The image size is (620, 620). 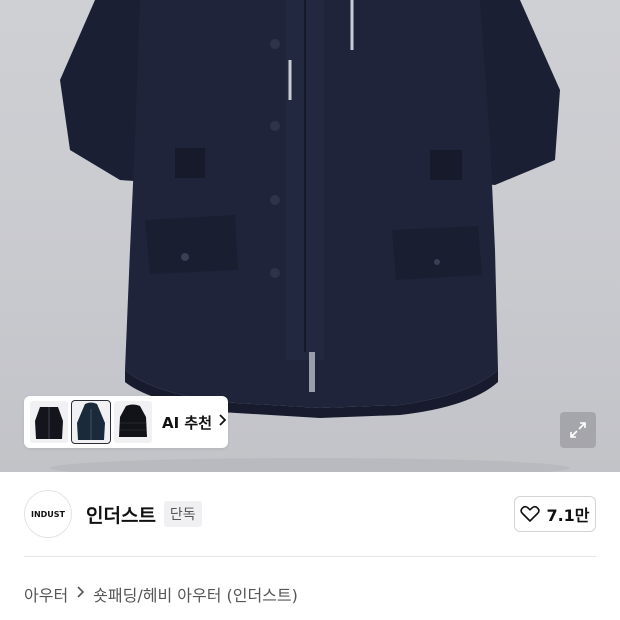 I want to click on thumbnail-black-puffer, so click(x=133, y=422).